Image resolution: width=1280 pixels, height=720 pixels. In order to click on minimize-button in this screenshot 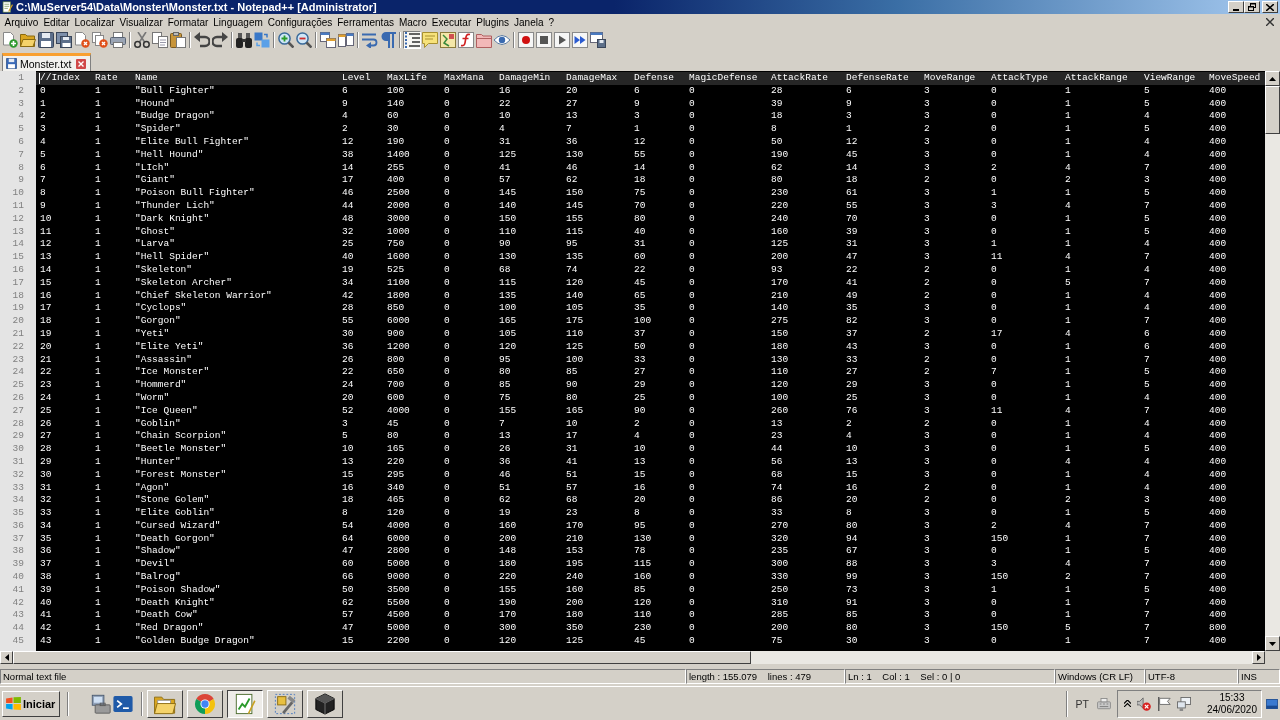, I will do `click(1236, 7)`.